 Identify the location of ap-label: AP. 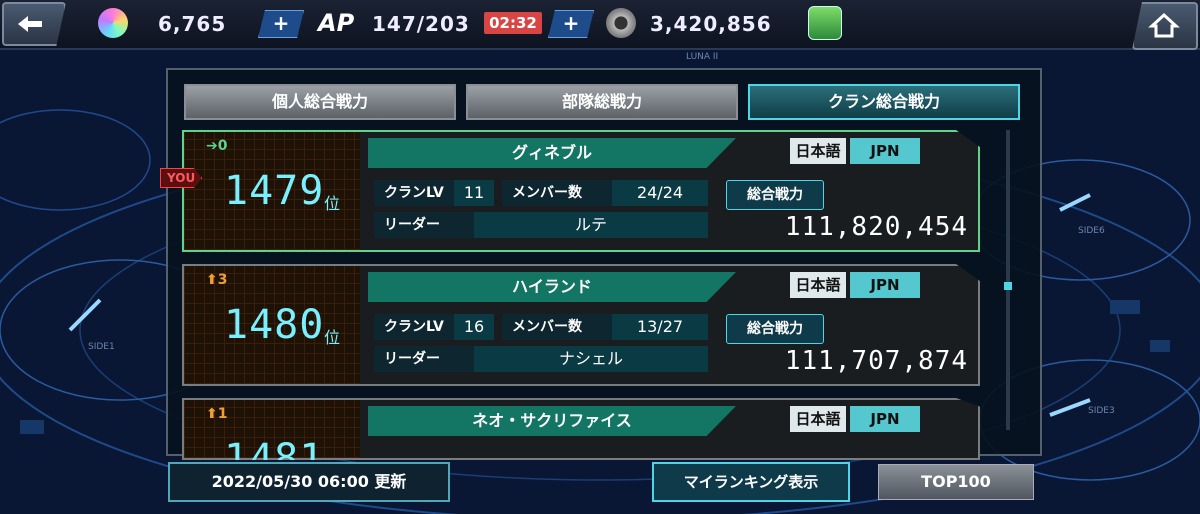
(336, 23).